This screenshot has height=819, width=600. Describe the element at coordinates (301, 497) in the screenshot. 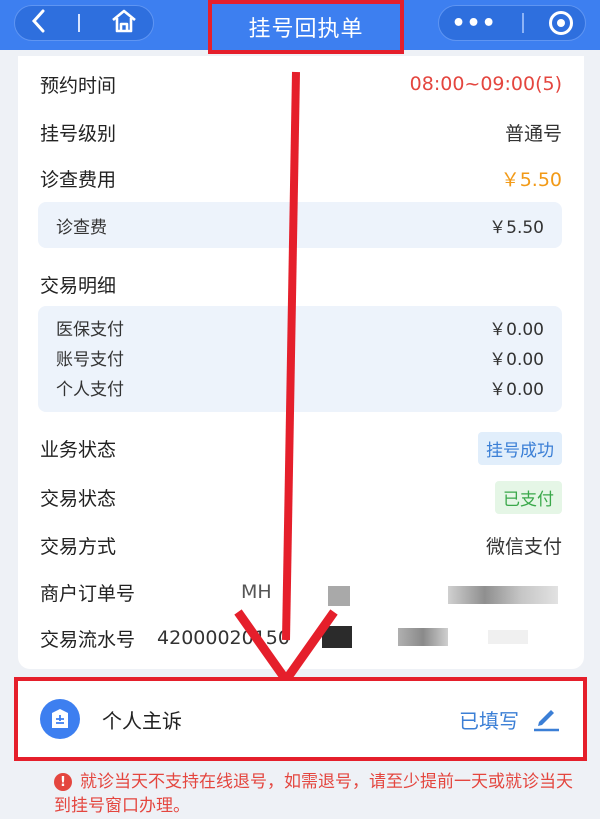

I see `transaction-status-row: 交易状态 已支付` at that location.